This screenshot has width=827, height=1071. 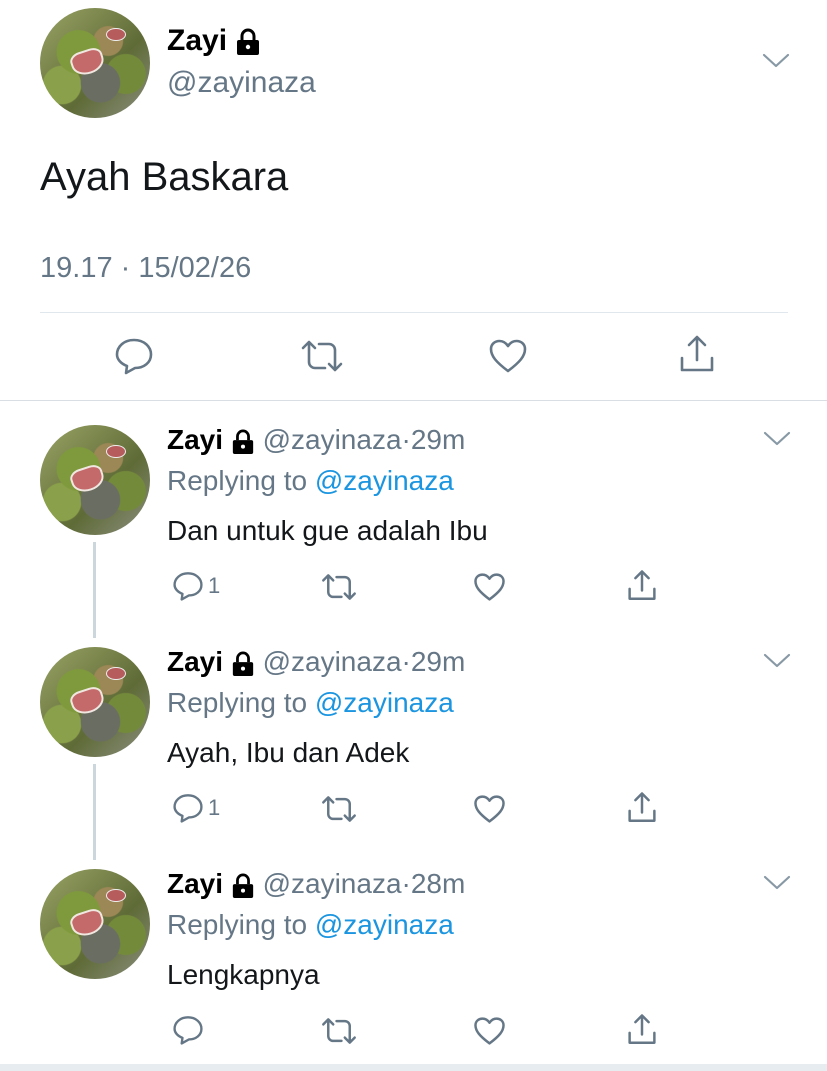 What do you see at coordinates (288, 752) in the screenshot?
I see `reply-text: Ayah, Ibu dan Adek` at bounding box center [288, 752].